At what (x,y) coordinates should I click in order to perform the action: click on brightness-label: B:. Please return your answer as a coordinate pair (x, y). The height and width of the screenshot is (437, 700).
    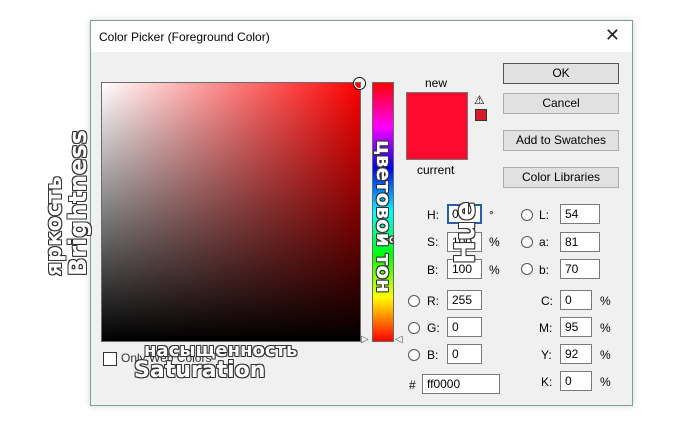
    Looking at the image, I should click on (433, 270).